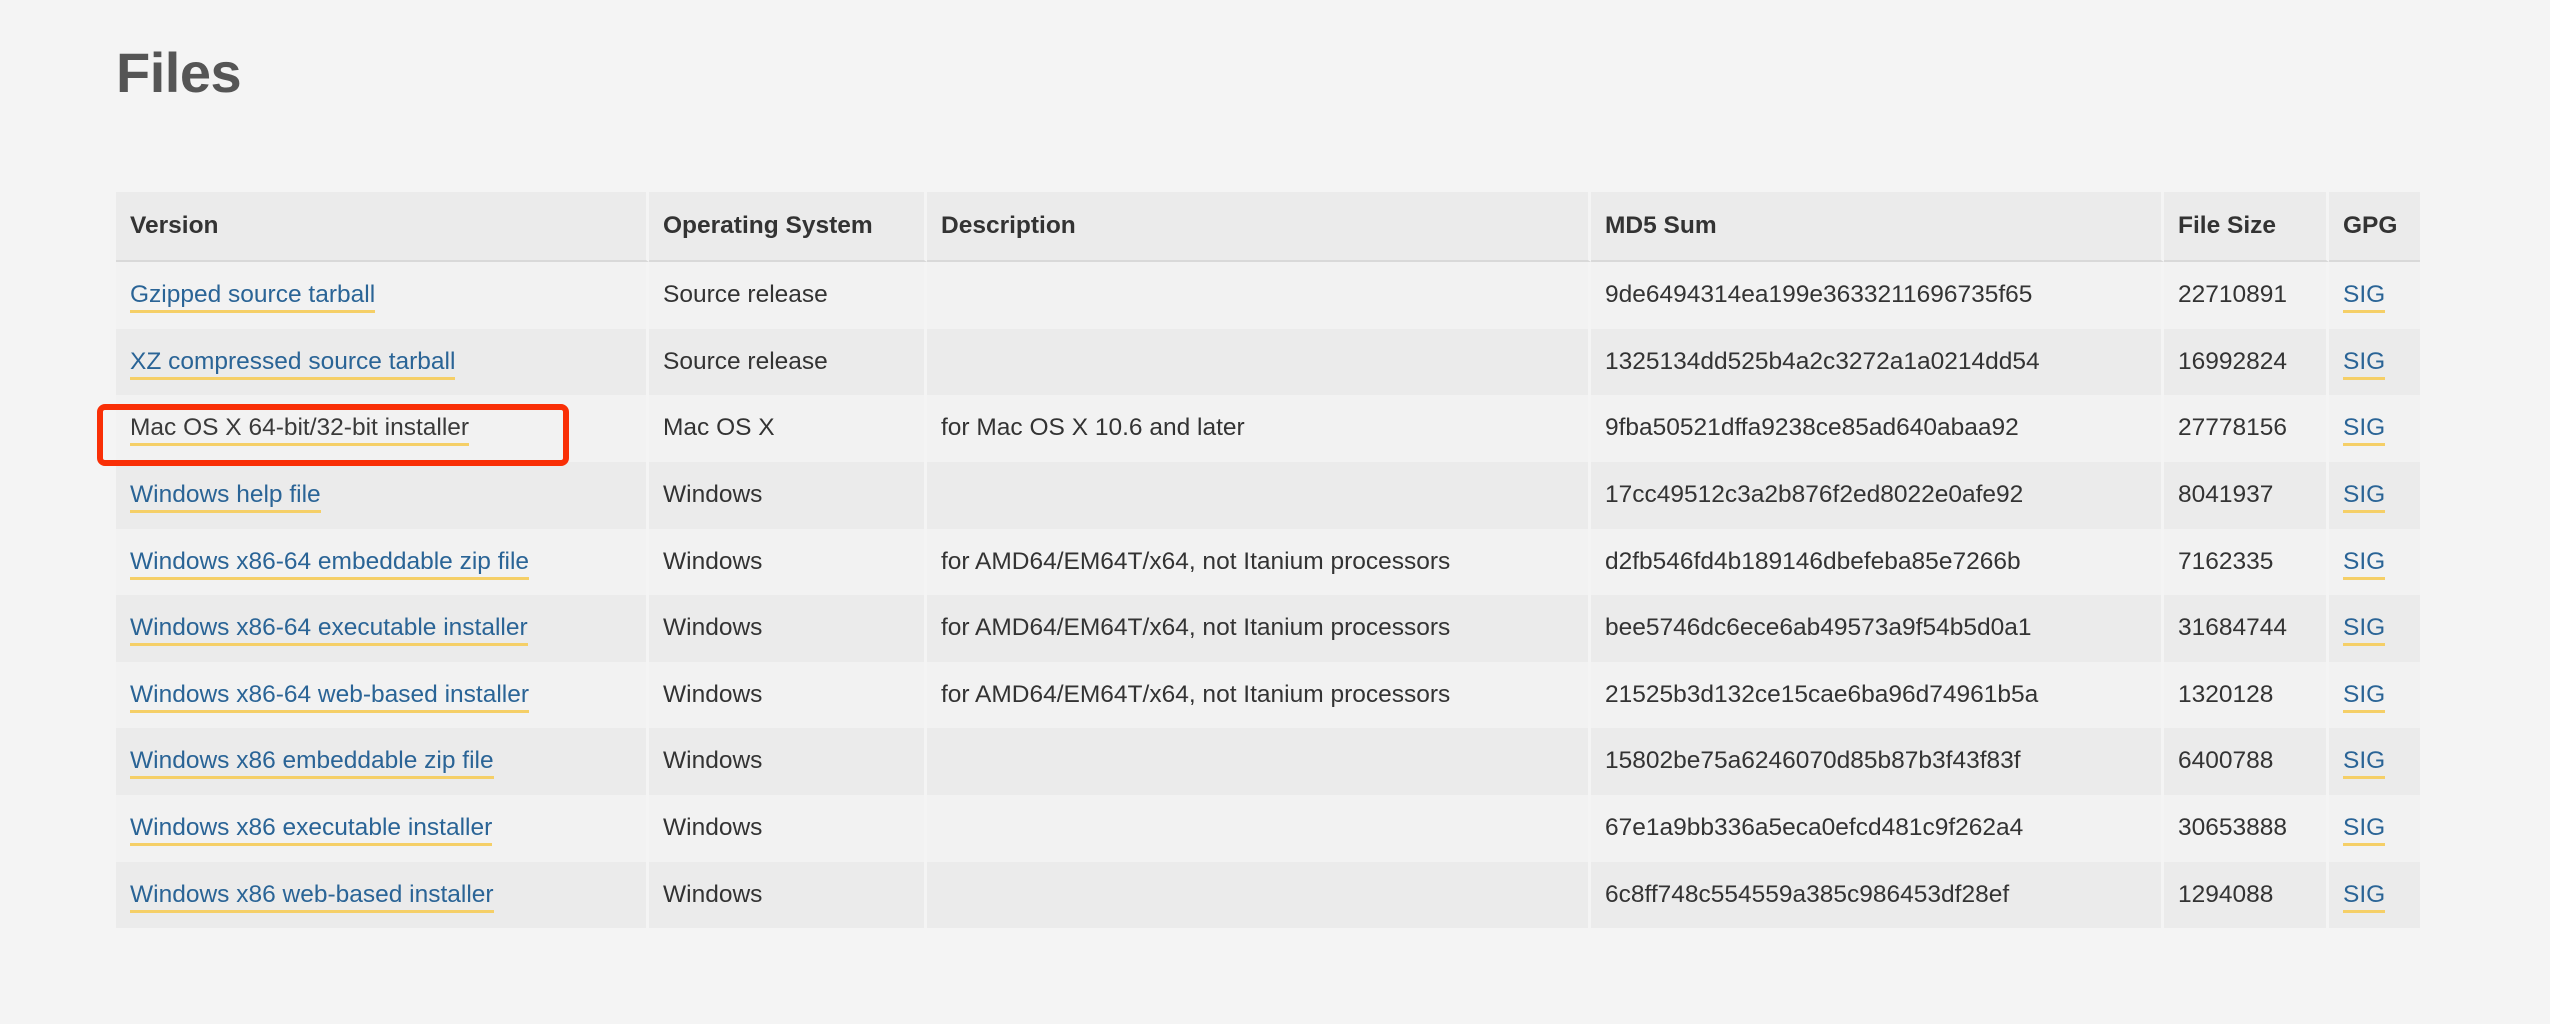  Describe the element at coordinates (2374, 227) in the screenshot. I see `column-header-gpg: GPG` at that location.